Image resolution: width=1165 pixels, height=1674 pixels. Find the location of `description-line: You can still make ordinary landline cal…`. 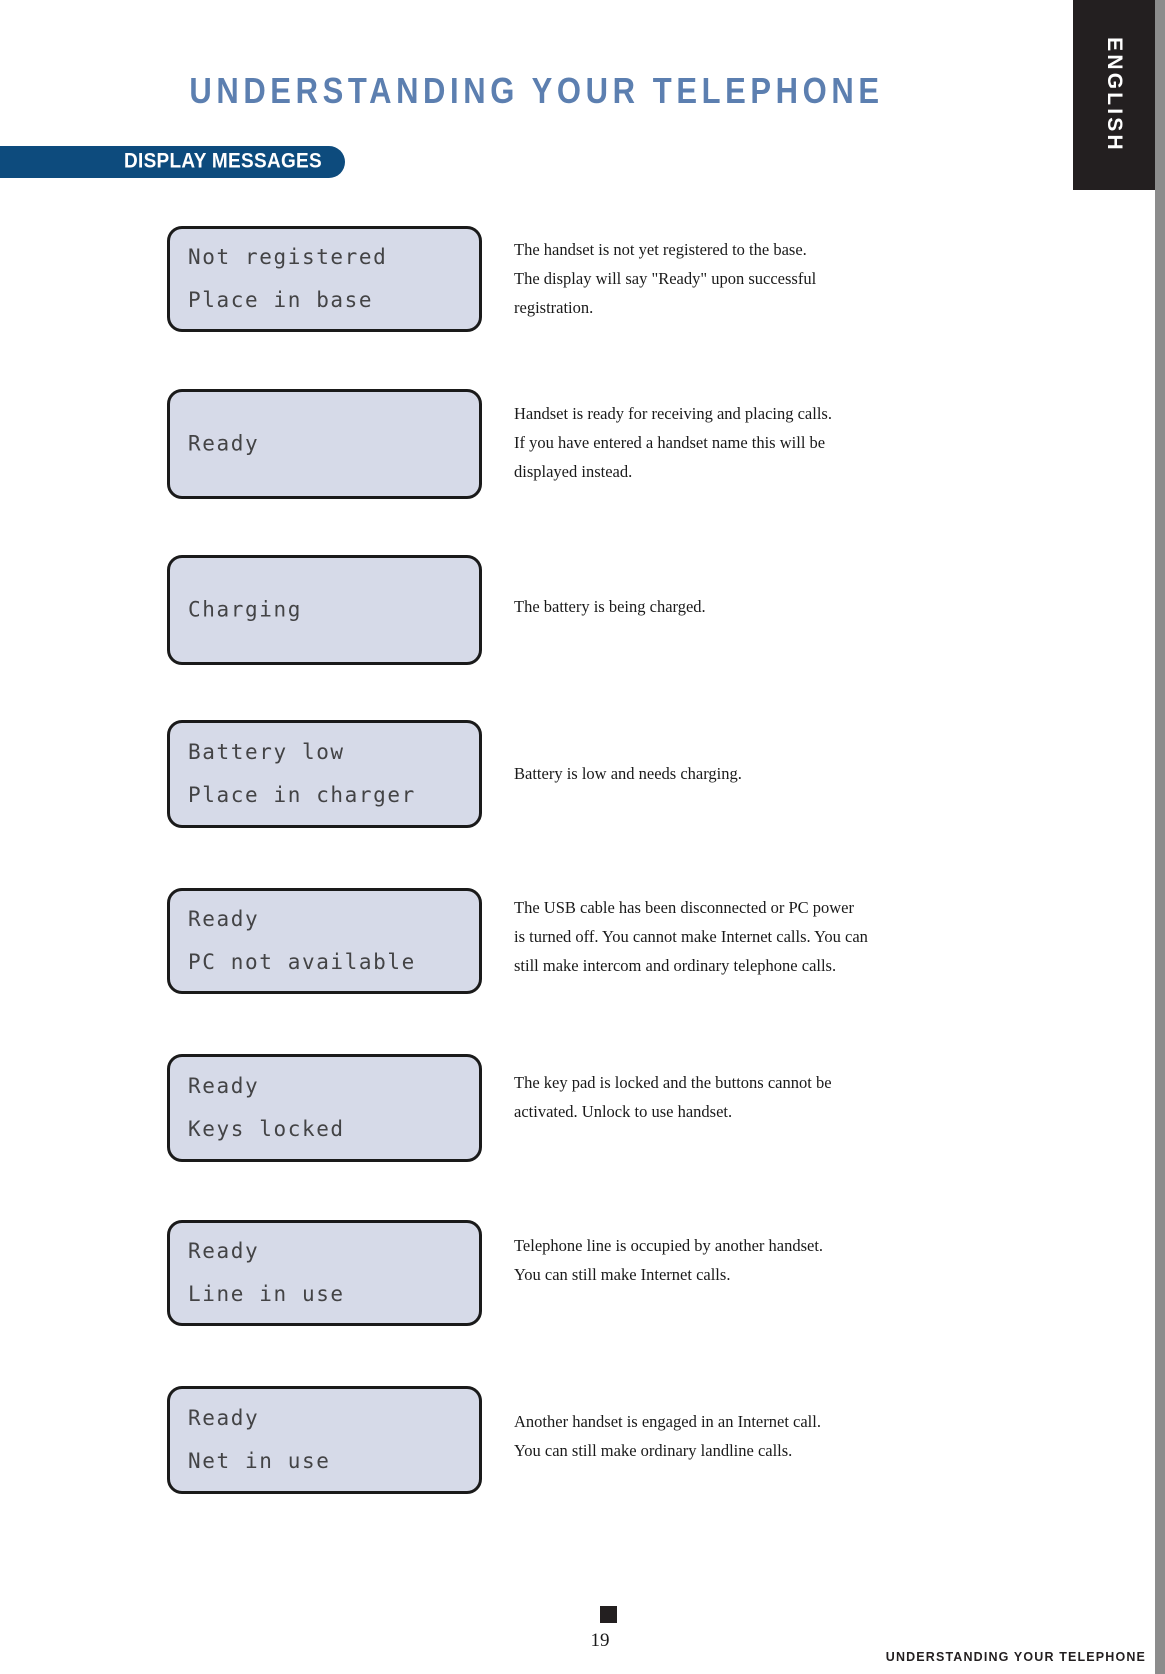

description-line: You can still make ordinary landline cal… is located at coordinates (653, 1450).